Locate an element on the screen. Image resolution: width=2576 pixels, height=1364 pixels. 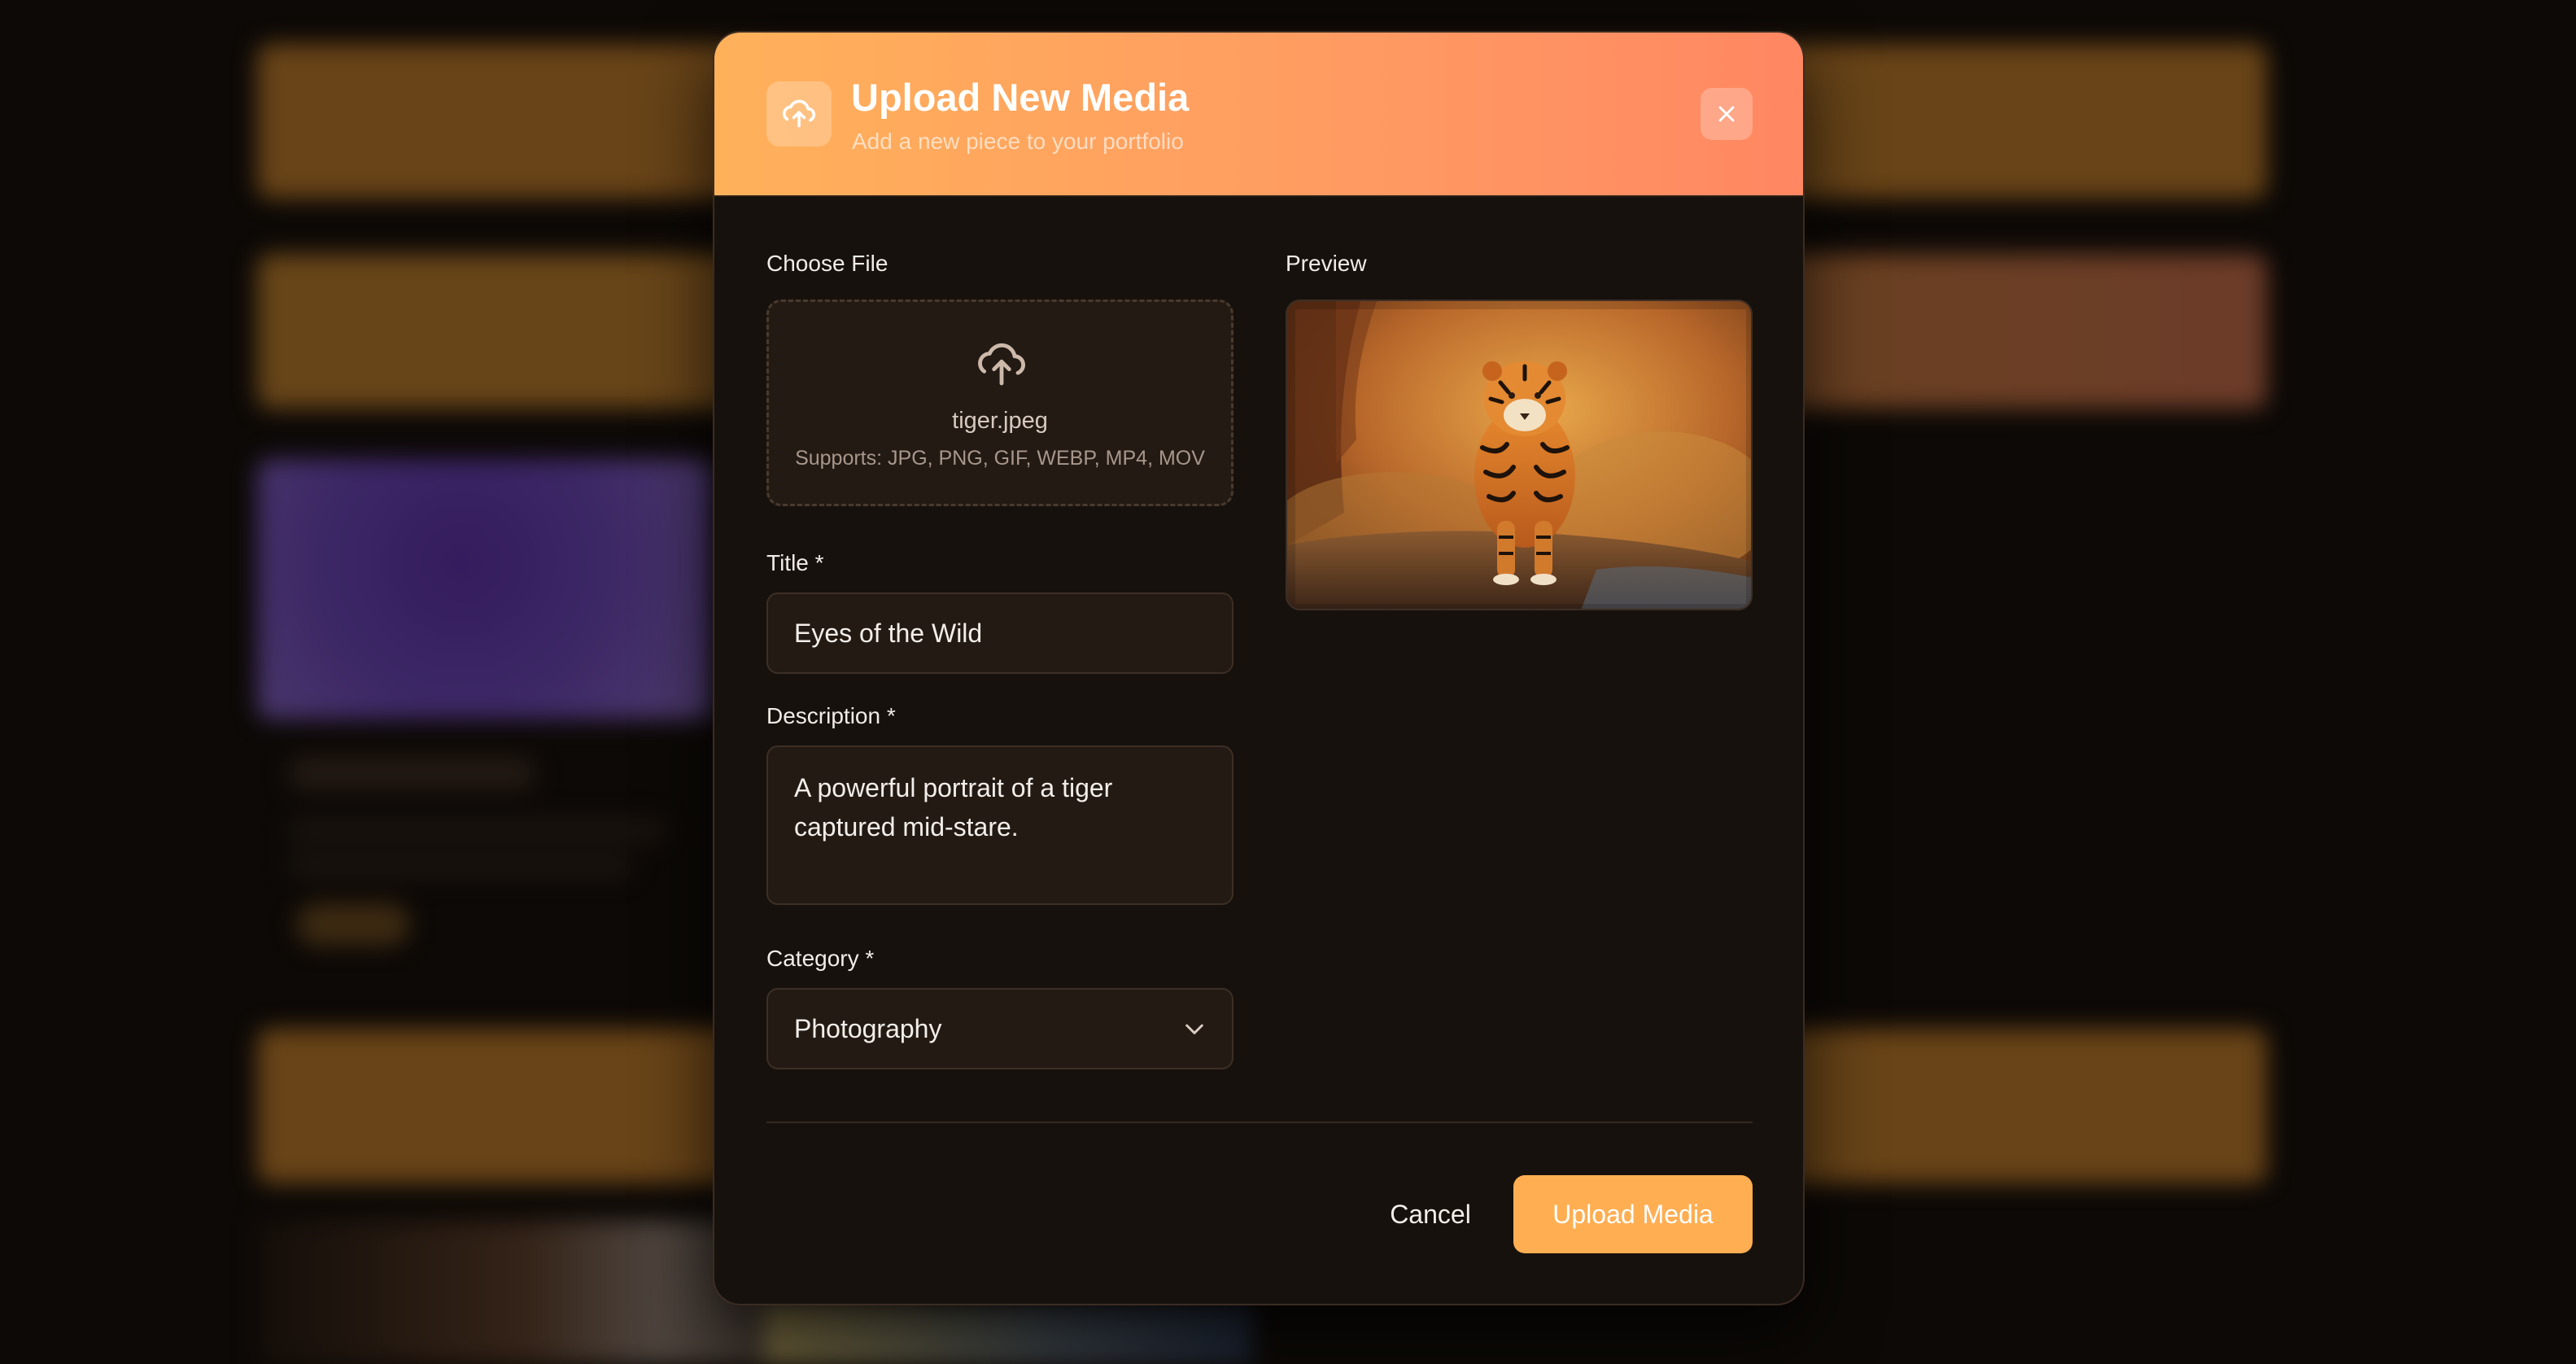
preview-label: Preview is located at coordinates (1326, 263).